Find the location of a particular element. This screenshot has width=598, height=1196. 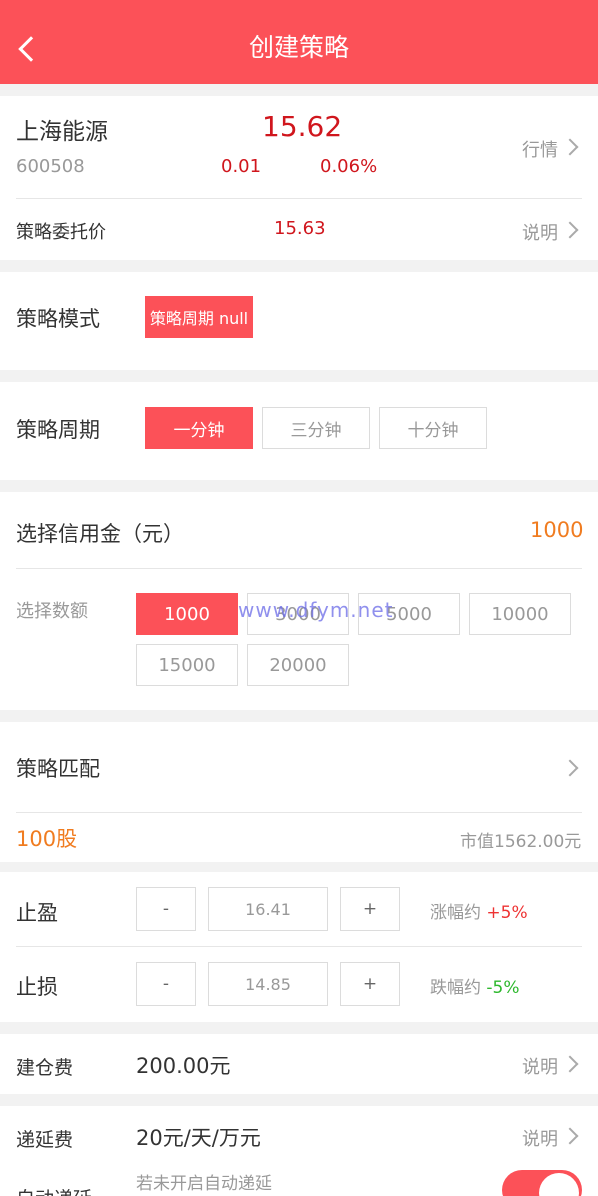

match-shares: 100股 is located at coordinates (47, 839).